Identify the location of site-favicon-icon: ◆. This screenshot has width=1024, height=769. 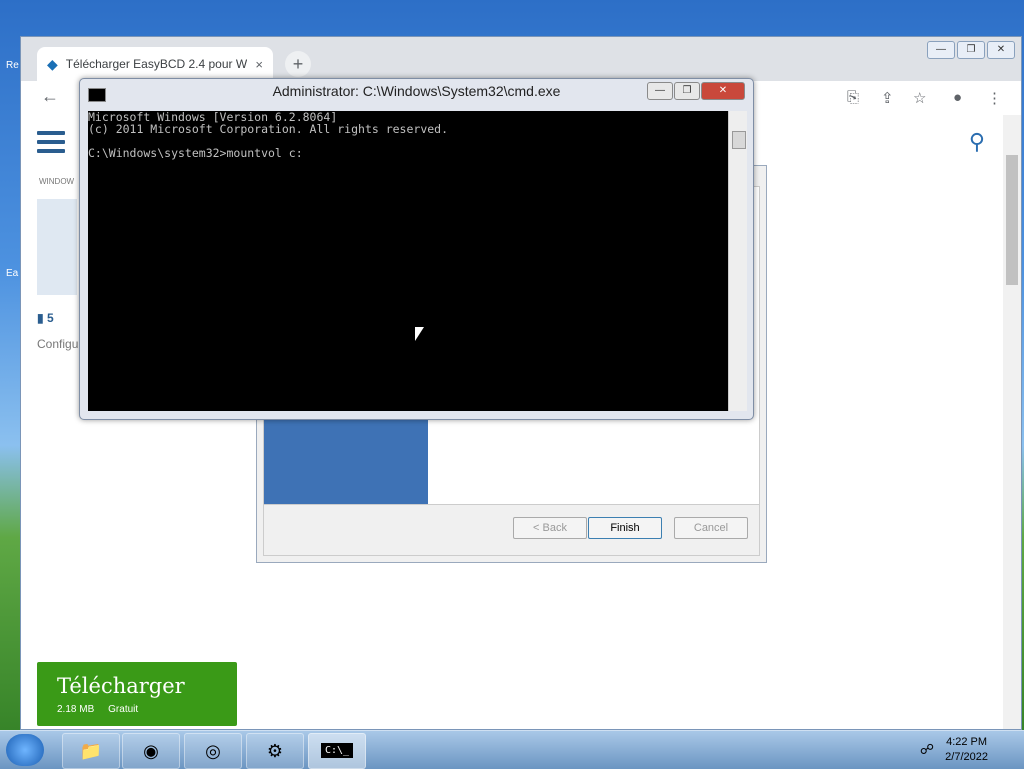
(52, 63).